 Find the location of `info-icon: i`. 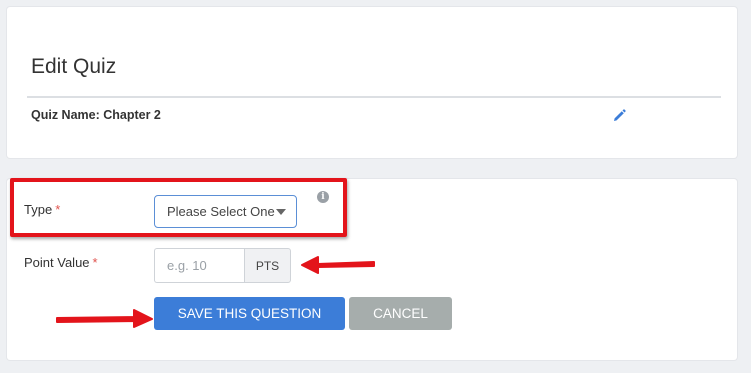

info-icon: i is located at coordinates (323, 197).